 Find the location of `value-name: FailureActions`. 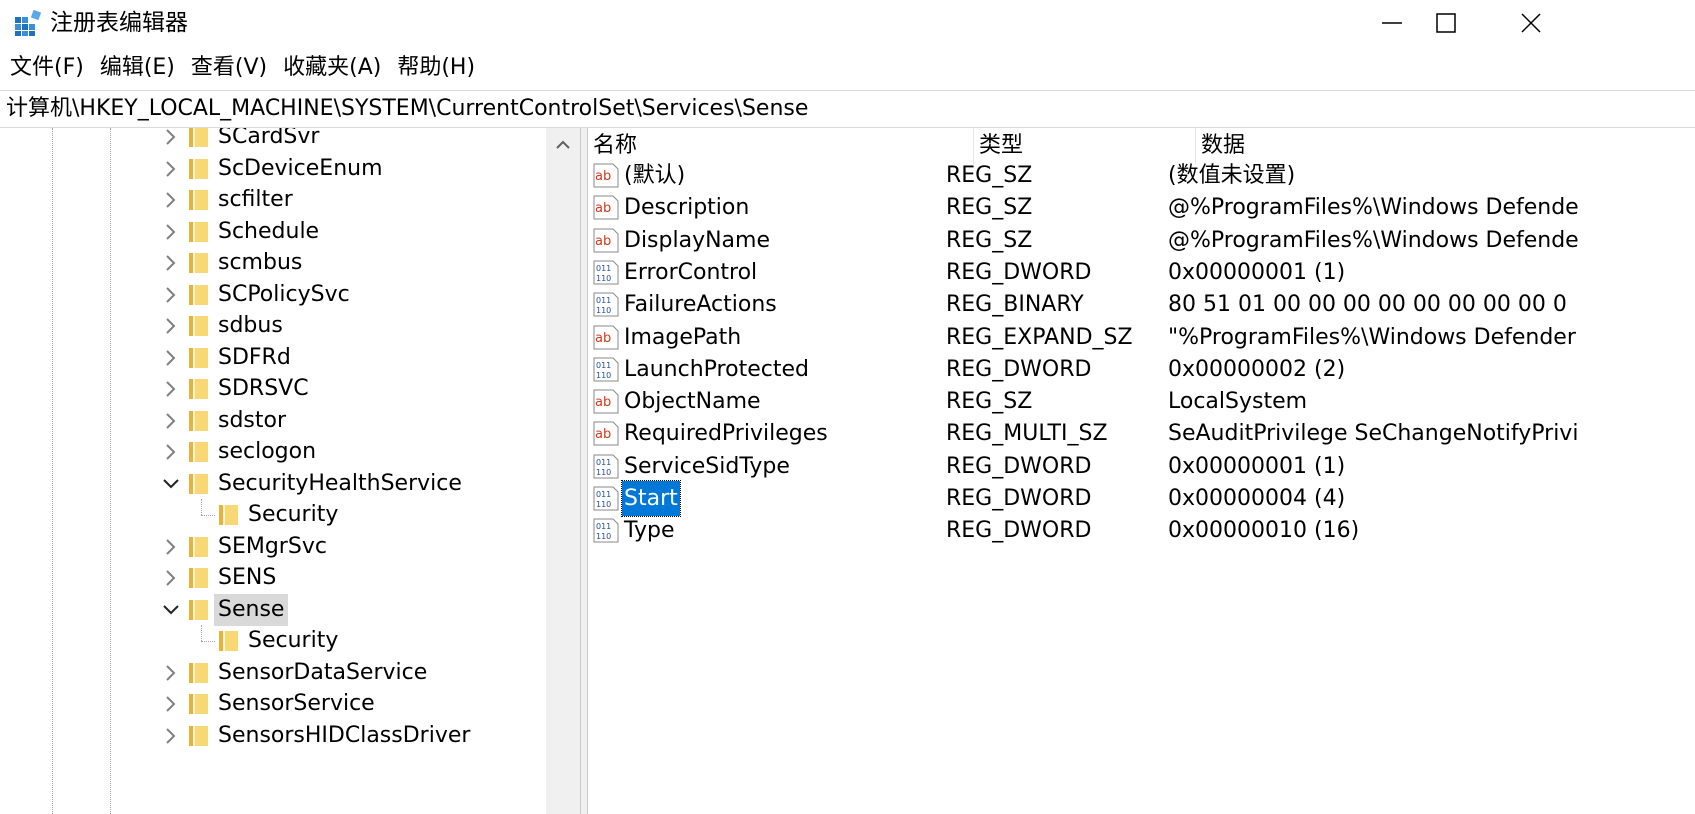

value-name: FailureActions is located at coordinates (700, 304).